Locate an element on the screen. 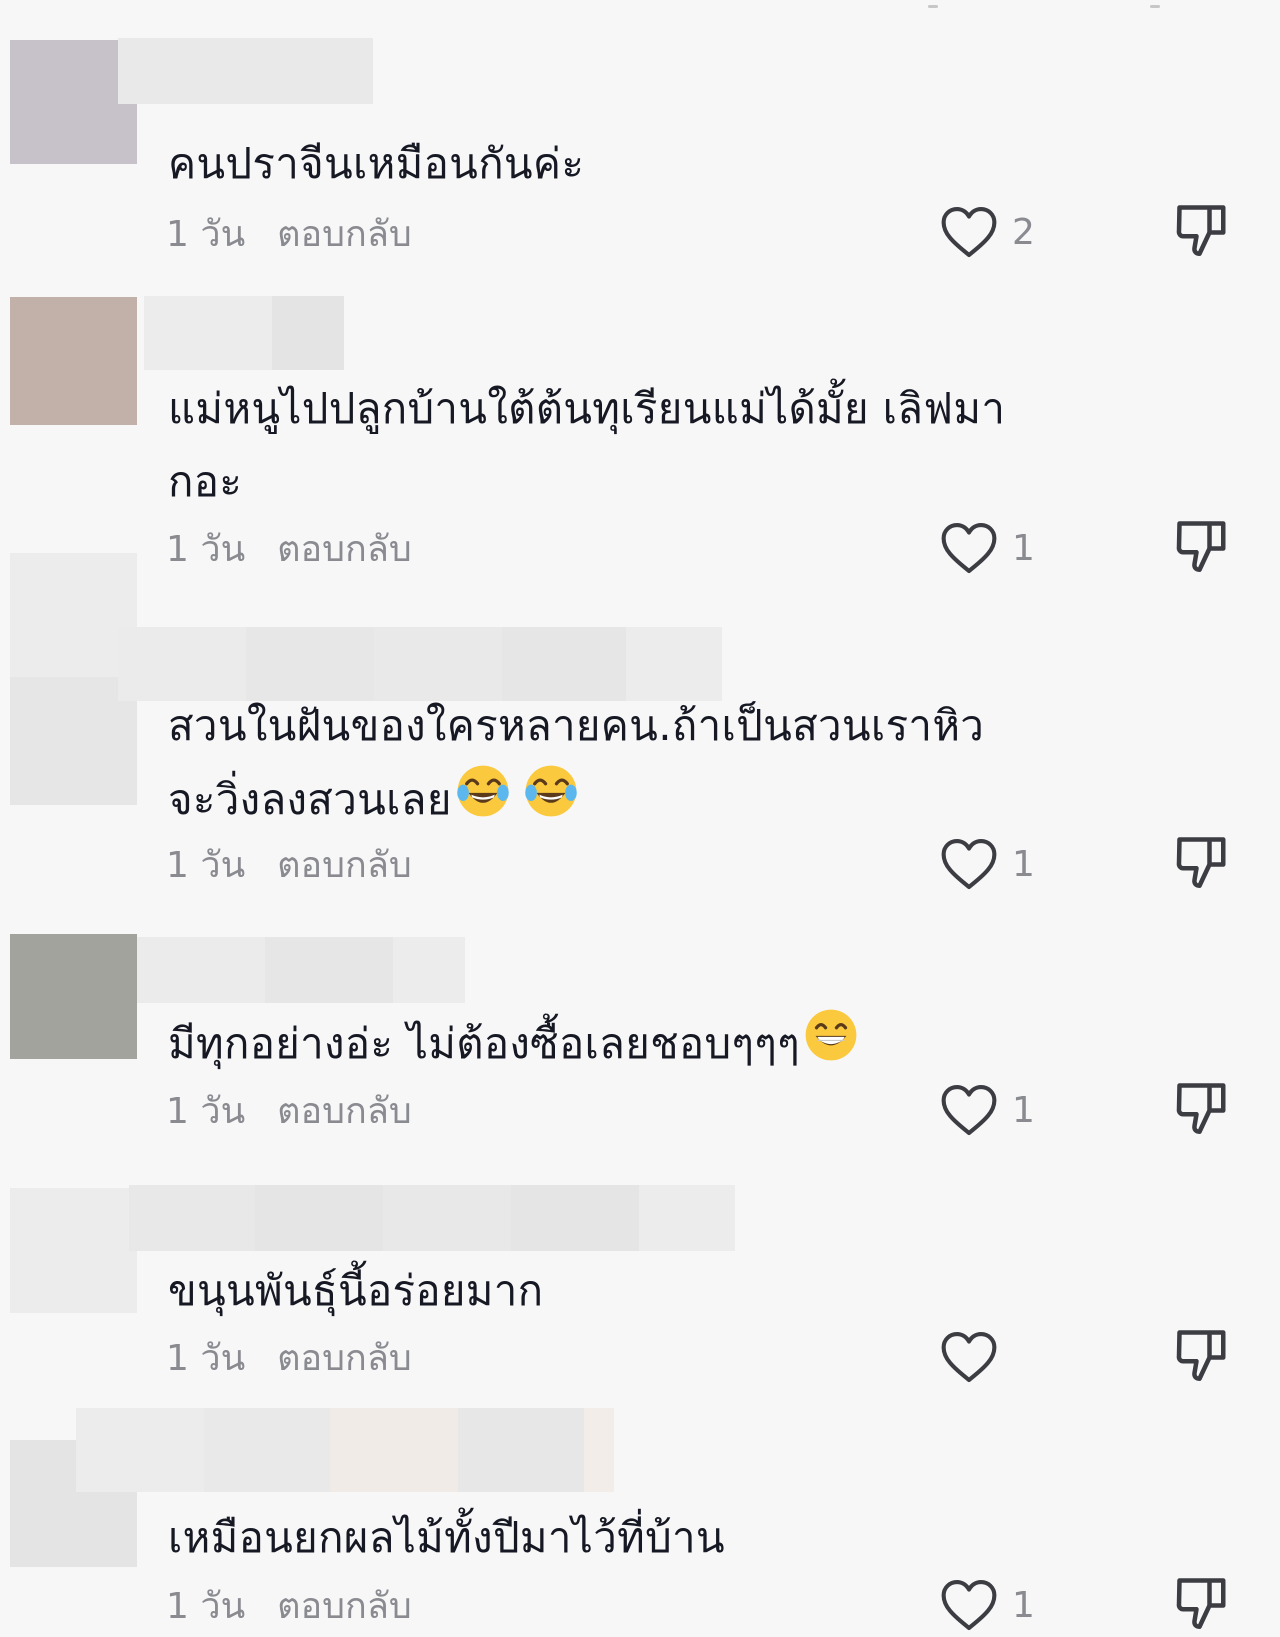 The image size is (1280, 1637). comment-text-line: กอะ is located at coordinates (205, 481).